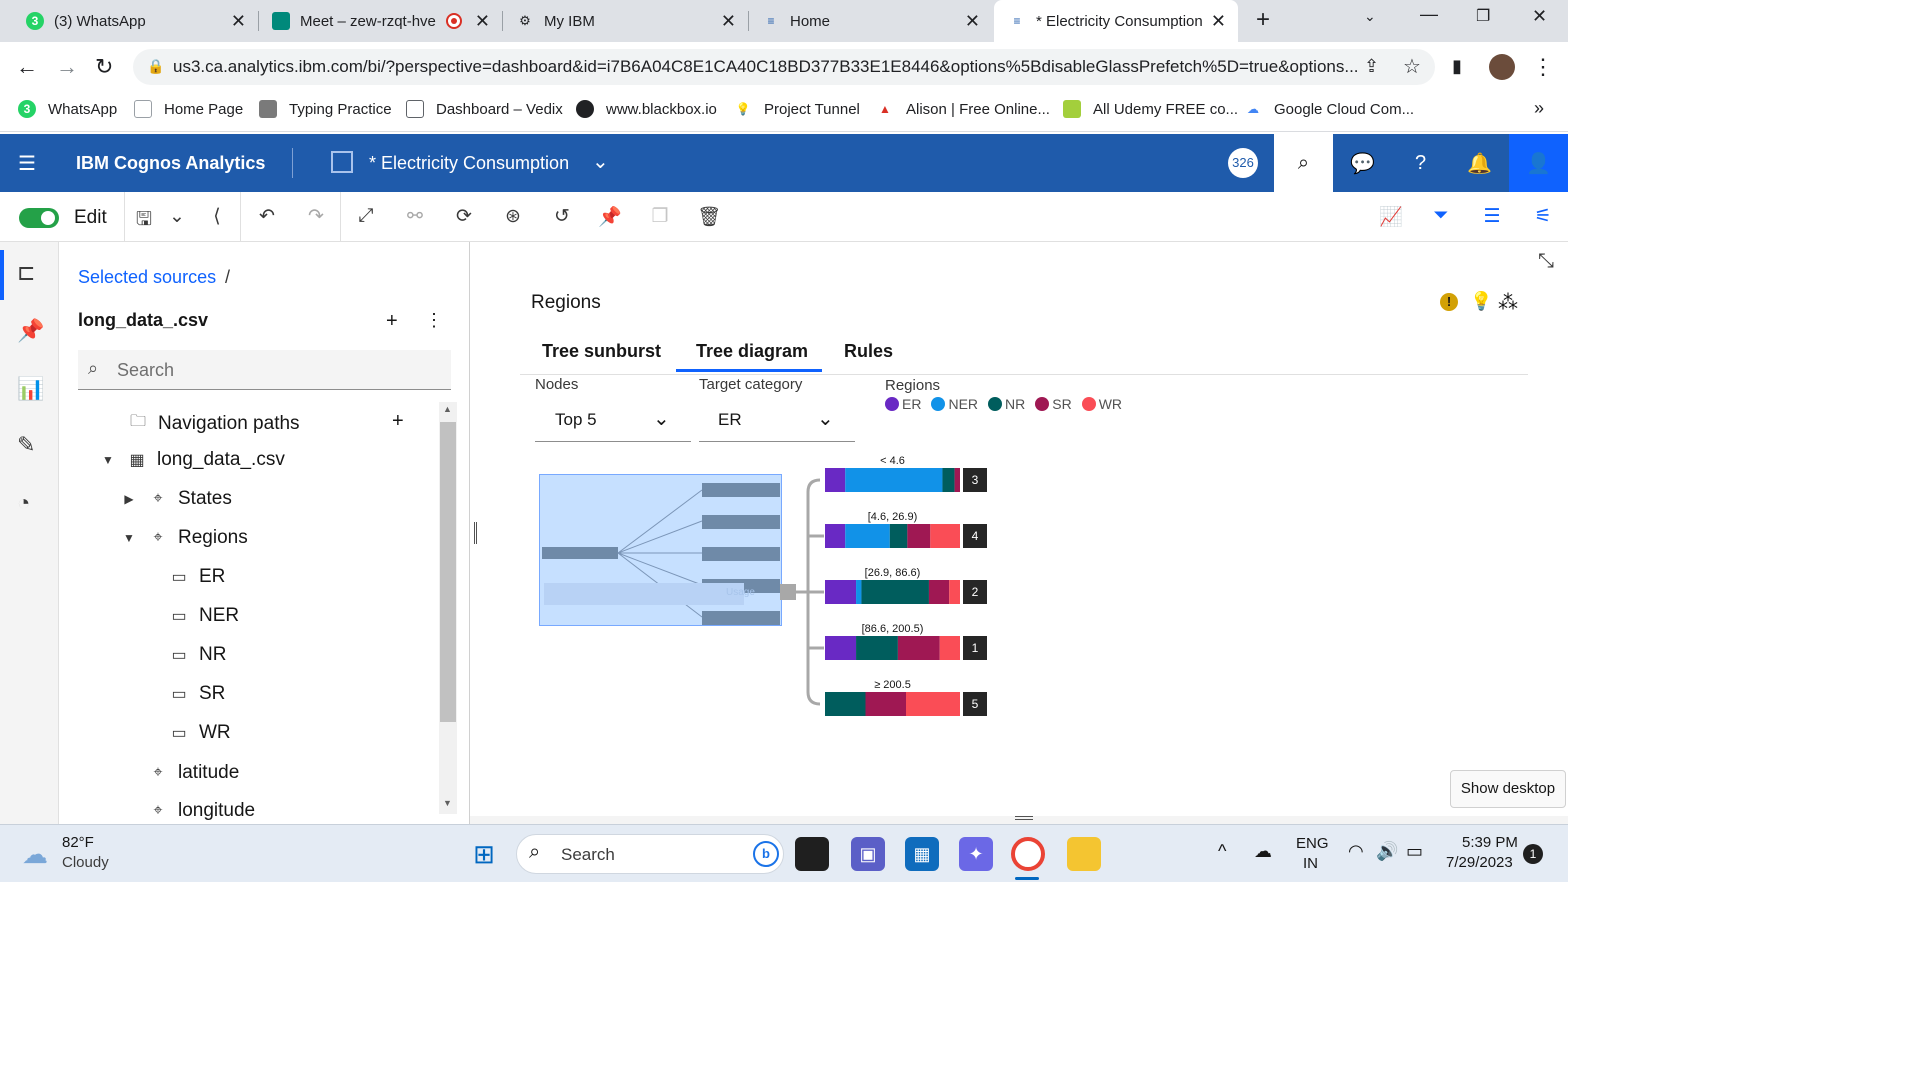  Describe the element at coordinates (30, 389) in the screenshot. I see `visualizations-icon: 📊` at that location.